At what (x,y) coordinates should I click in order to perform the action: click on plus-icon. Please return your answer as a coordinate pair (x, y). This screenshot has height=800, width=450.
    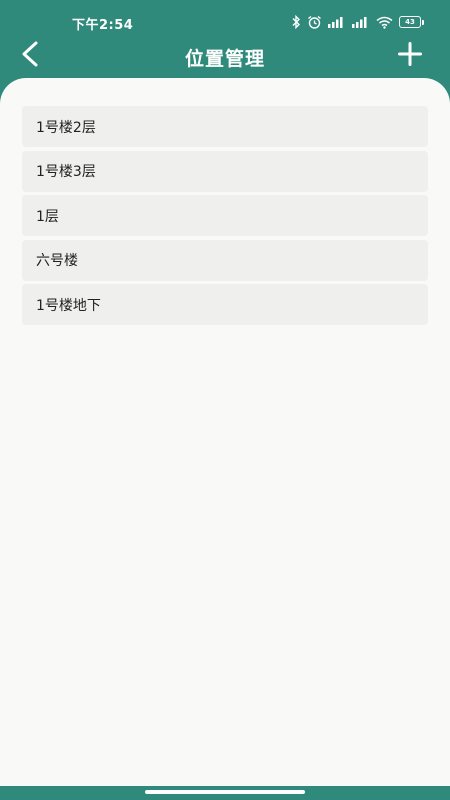
    Looking at the image, I should click on (410, 56).